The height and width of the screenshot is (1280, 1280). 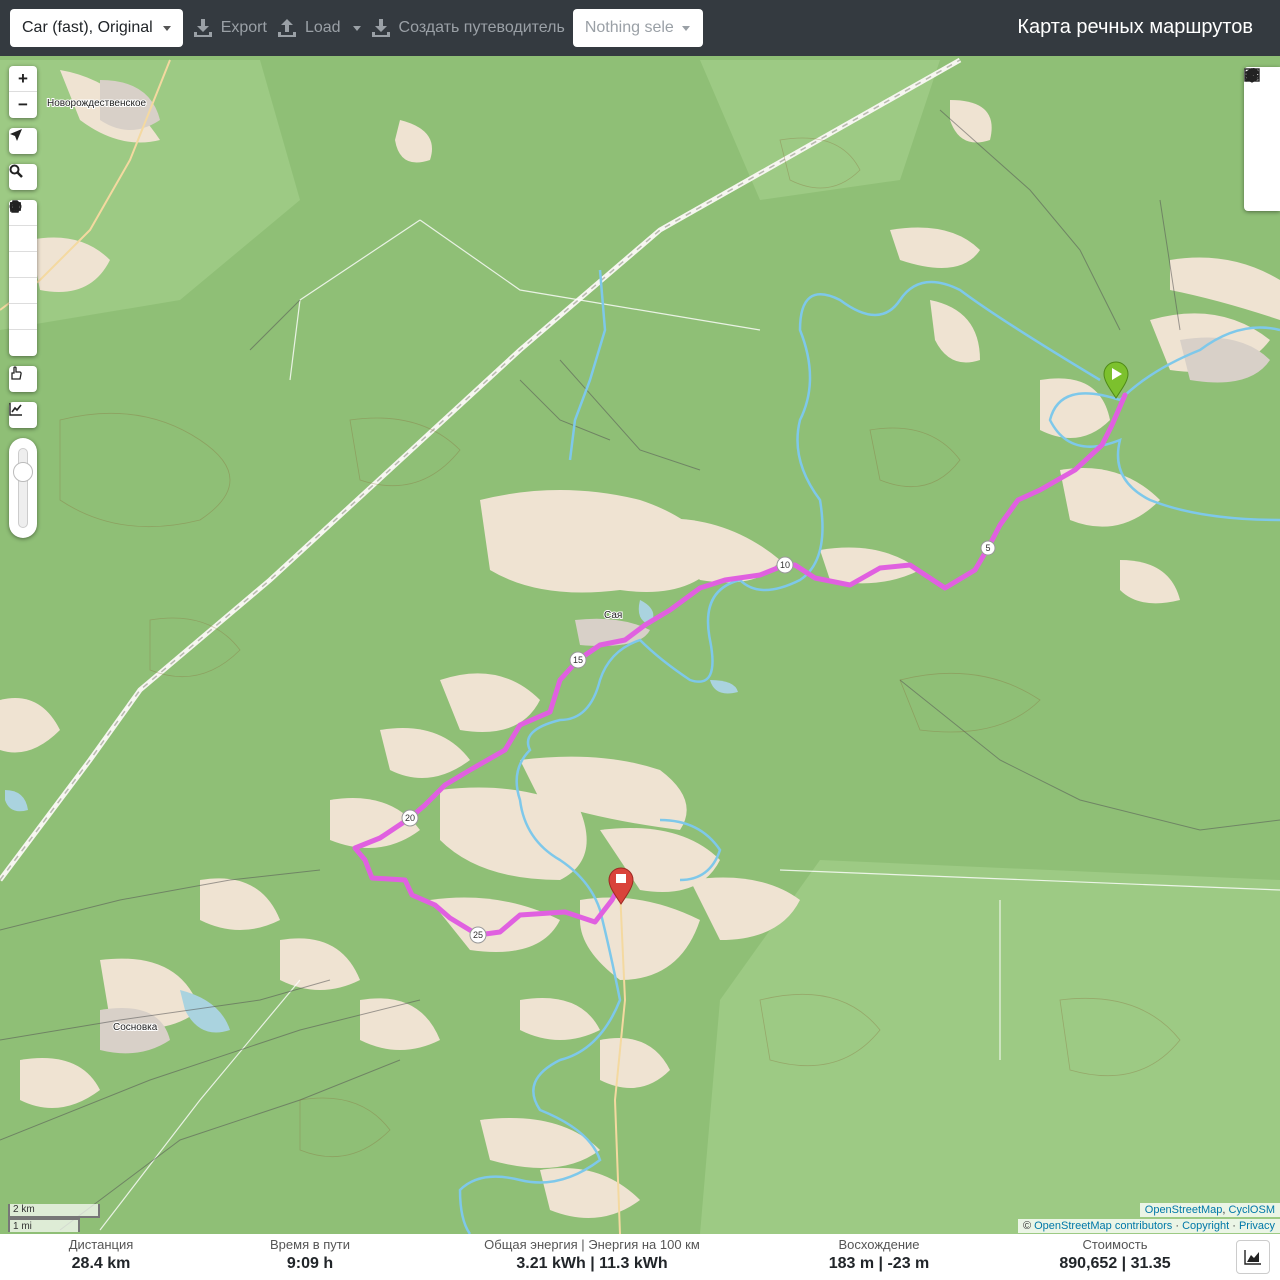 I want to click on elevation-control, so click(x=23, y=415).